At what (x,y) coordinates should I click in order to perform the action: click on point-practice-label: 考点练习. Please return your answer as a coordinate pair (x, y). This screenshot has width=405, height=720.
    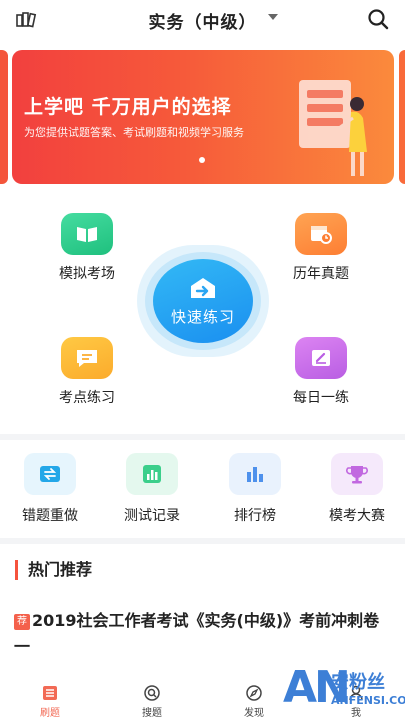
    Looking at the image, I should click on (87, 398).